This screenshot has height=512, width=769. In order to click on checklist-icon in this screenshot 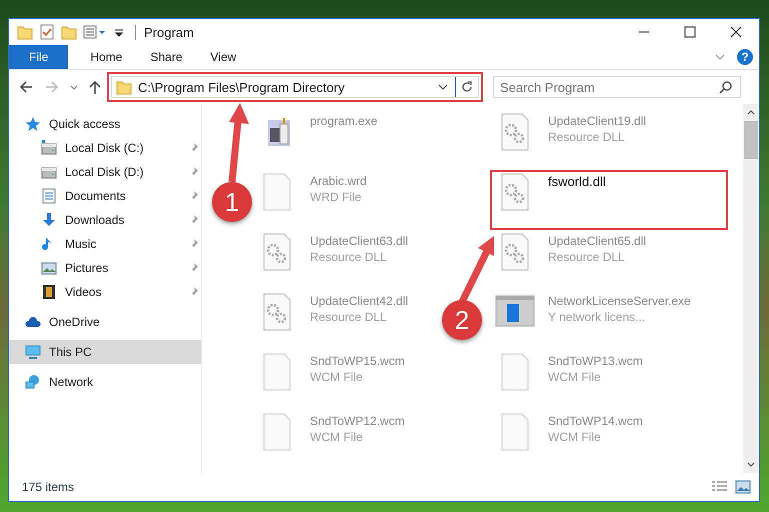, I will do `click(47, 32)`.